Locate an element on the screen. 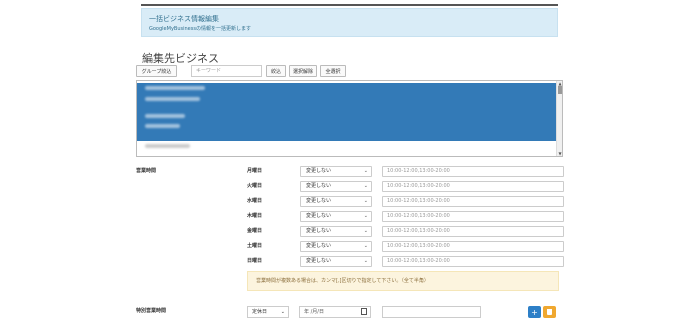 The image size is (700, 321). keyword-input: キーワード is located at coordinates (226, 71).